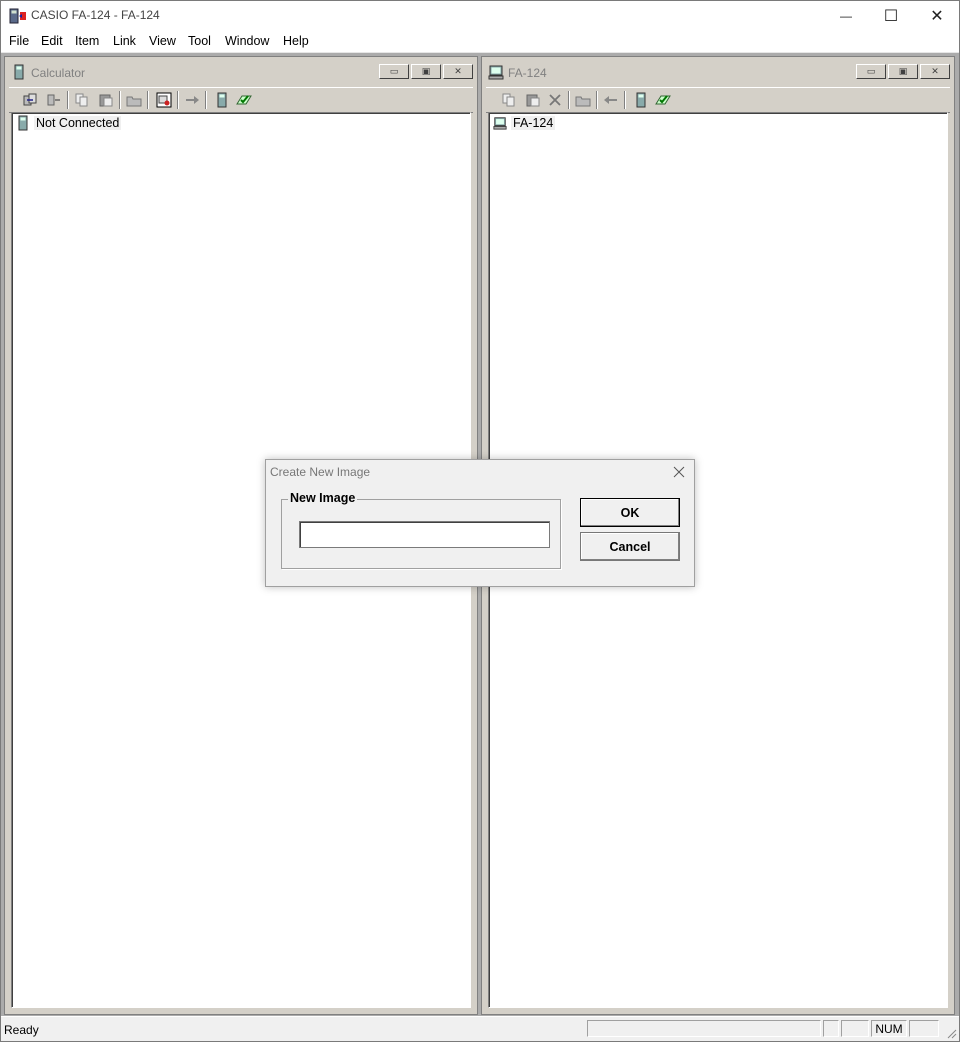 The height and width of the screenshot is (1044, 962). Describe the element at coordinates (630, 512) in the screenshot. I see `ok-button: OK` at that location.